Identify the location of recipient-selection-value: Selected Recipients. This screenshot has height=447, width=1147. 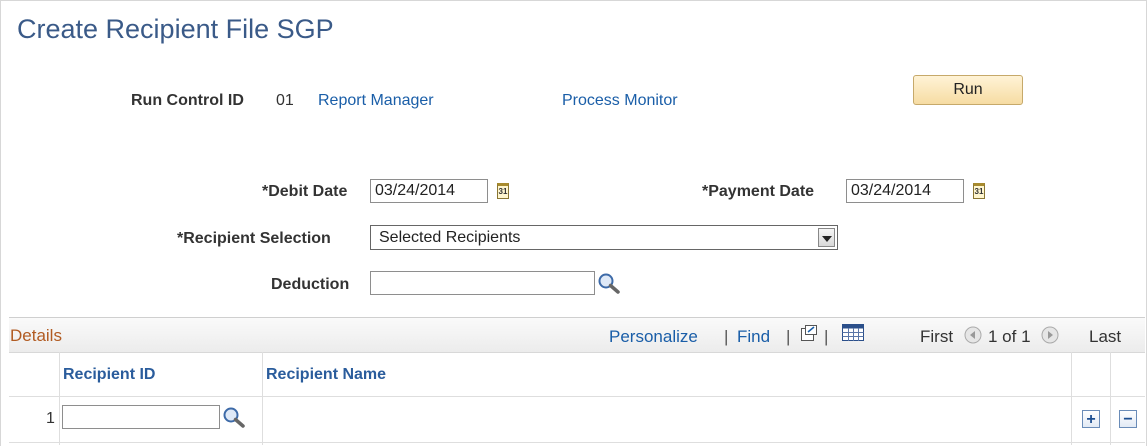
(450, 237).